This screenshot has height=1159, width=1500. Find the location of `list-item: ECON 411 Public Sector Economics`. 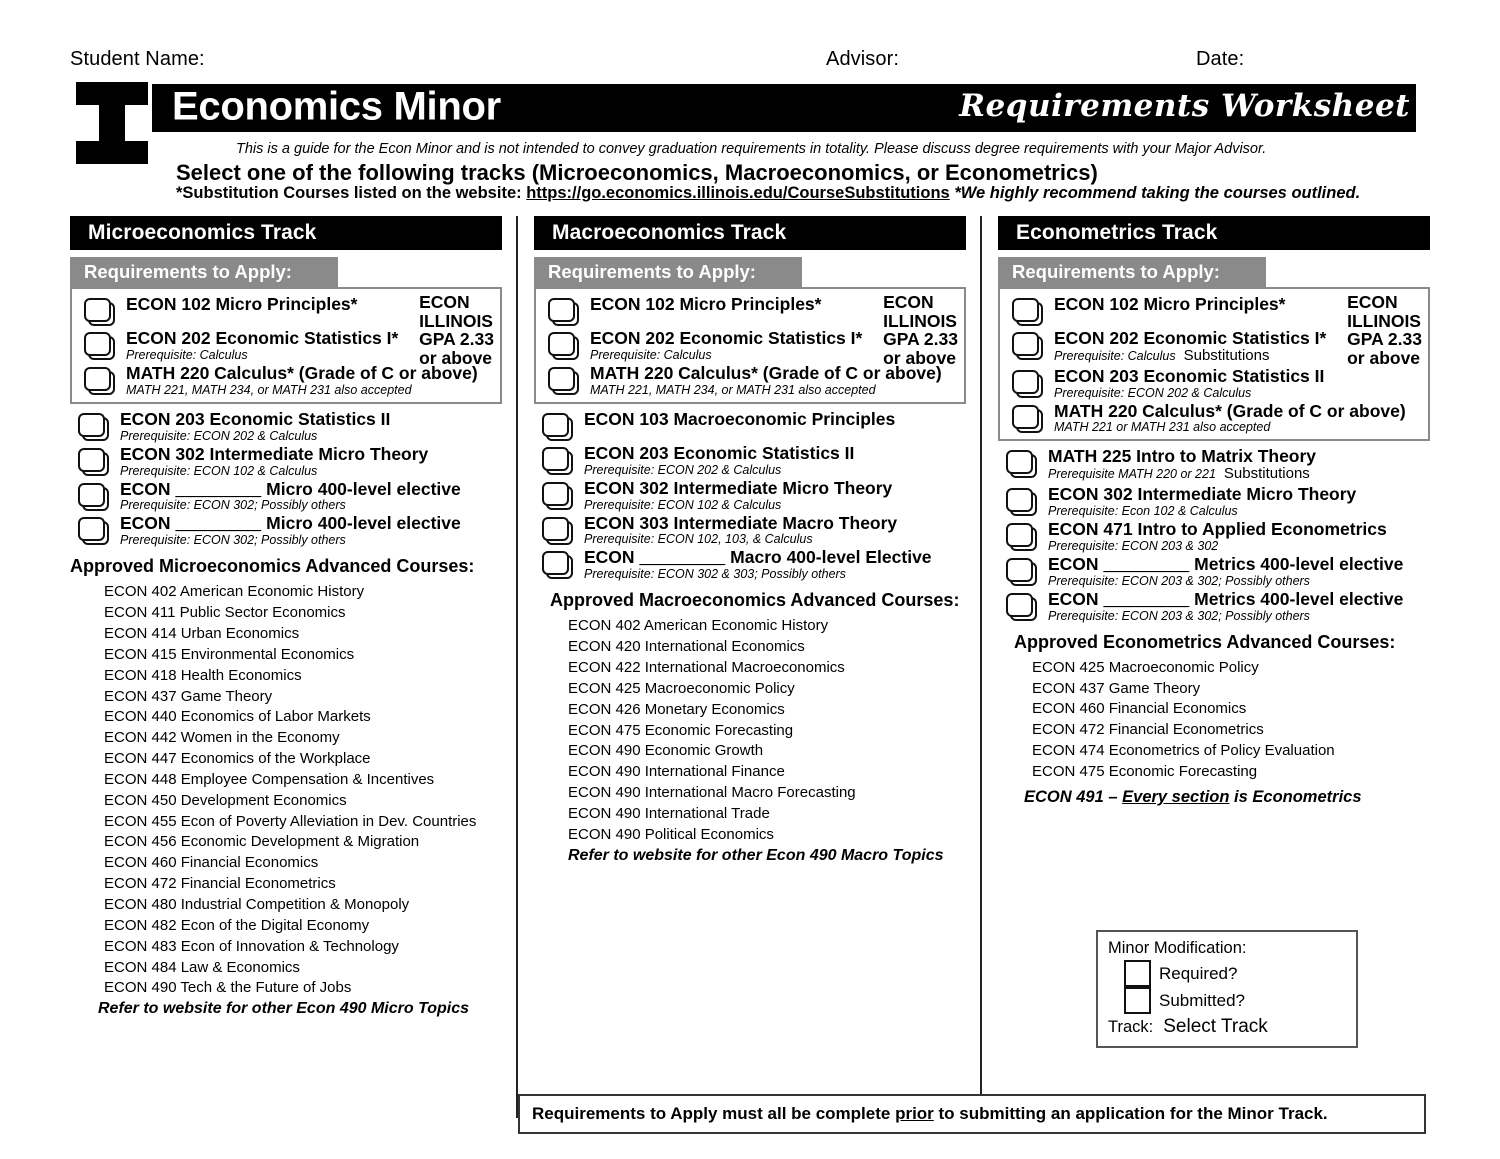

list-item: ECON 411 Public Sector Economics is located at coordinates (225, 613).